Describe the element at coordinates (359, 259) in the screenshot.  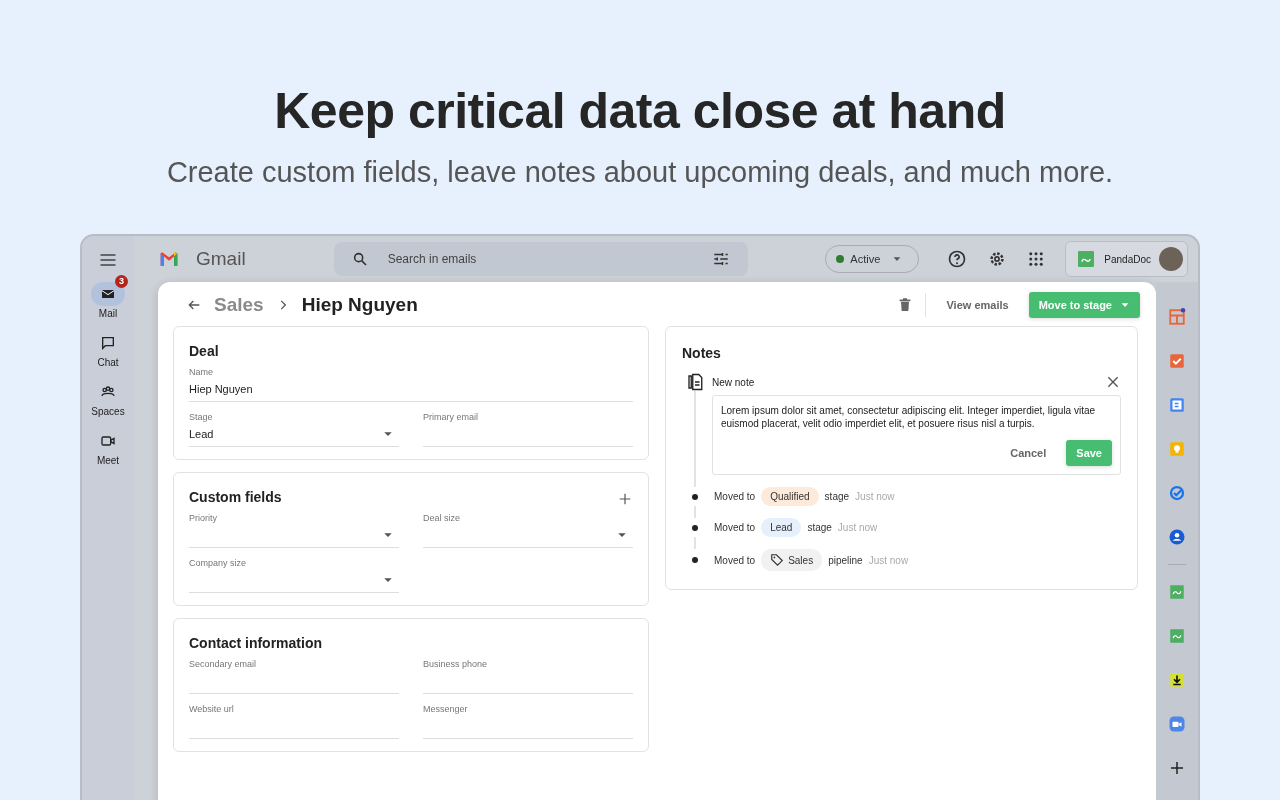
I see `search-icon` at that location.